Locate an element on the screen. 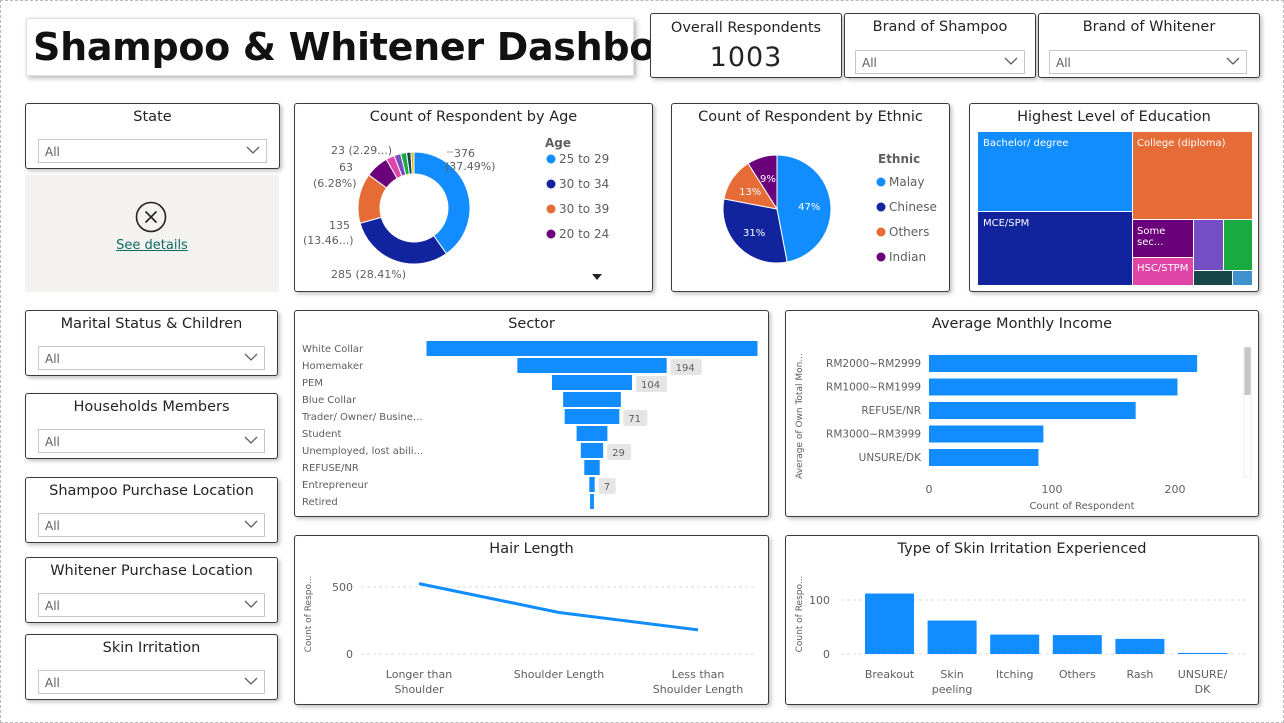  marital-slicer: Marital Status & Children All is located at coordinates (151, 343).